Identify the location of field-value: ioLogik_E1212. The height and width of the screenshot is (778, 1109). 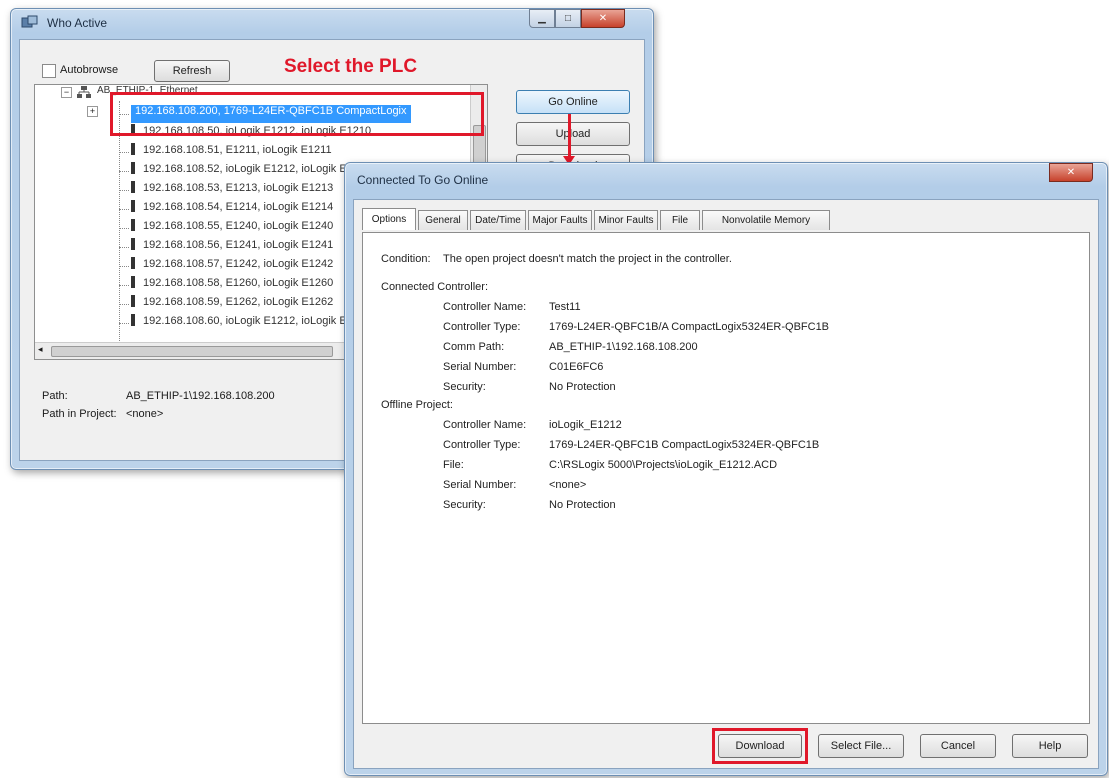
(585, 425).